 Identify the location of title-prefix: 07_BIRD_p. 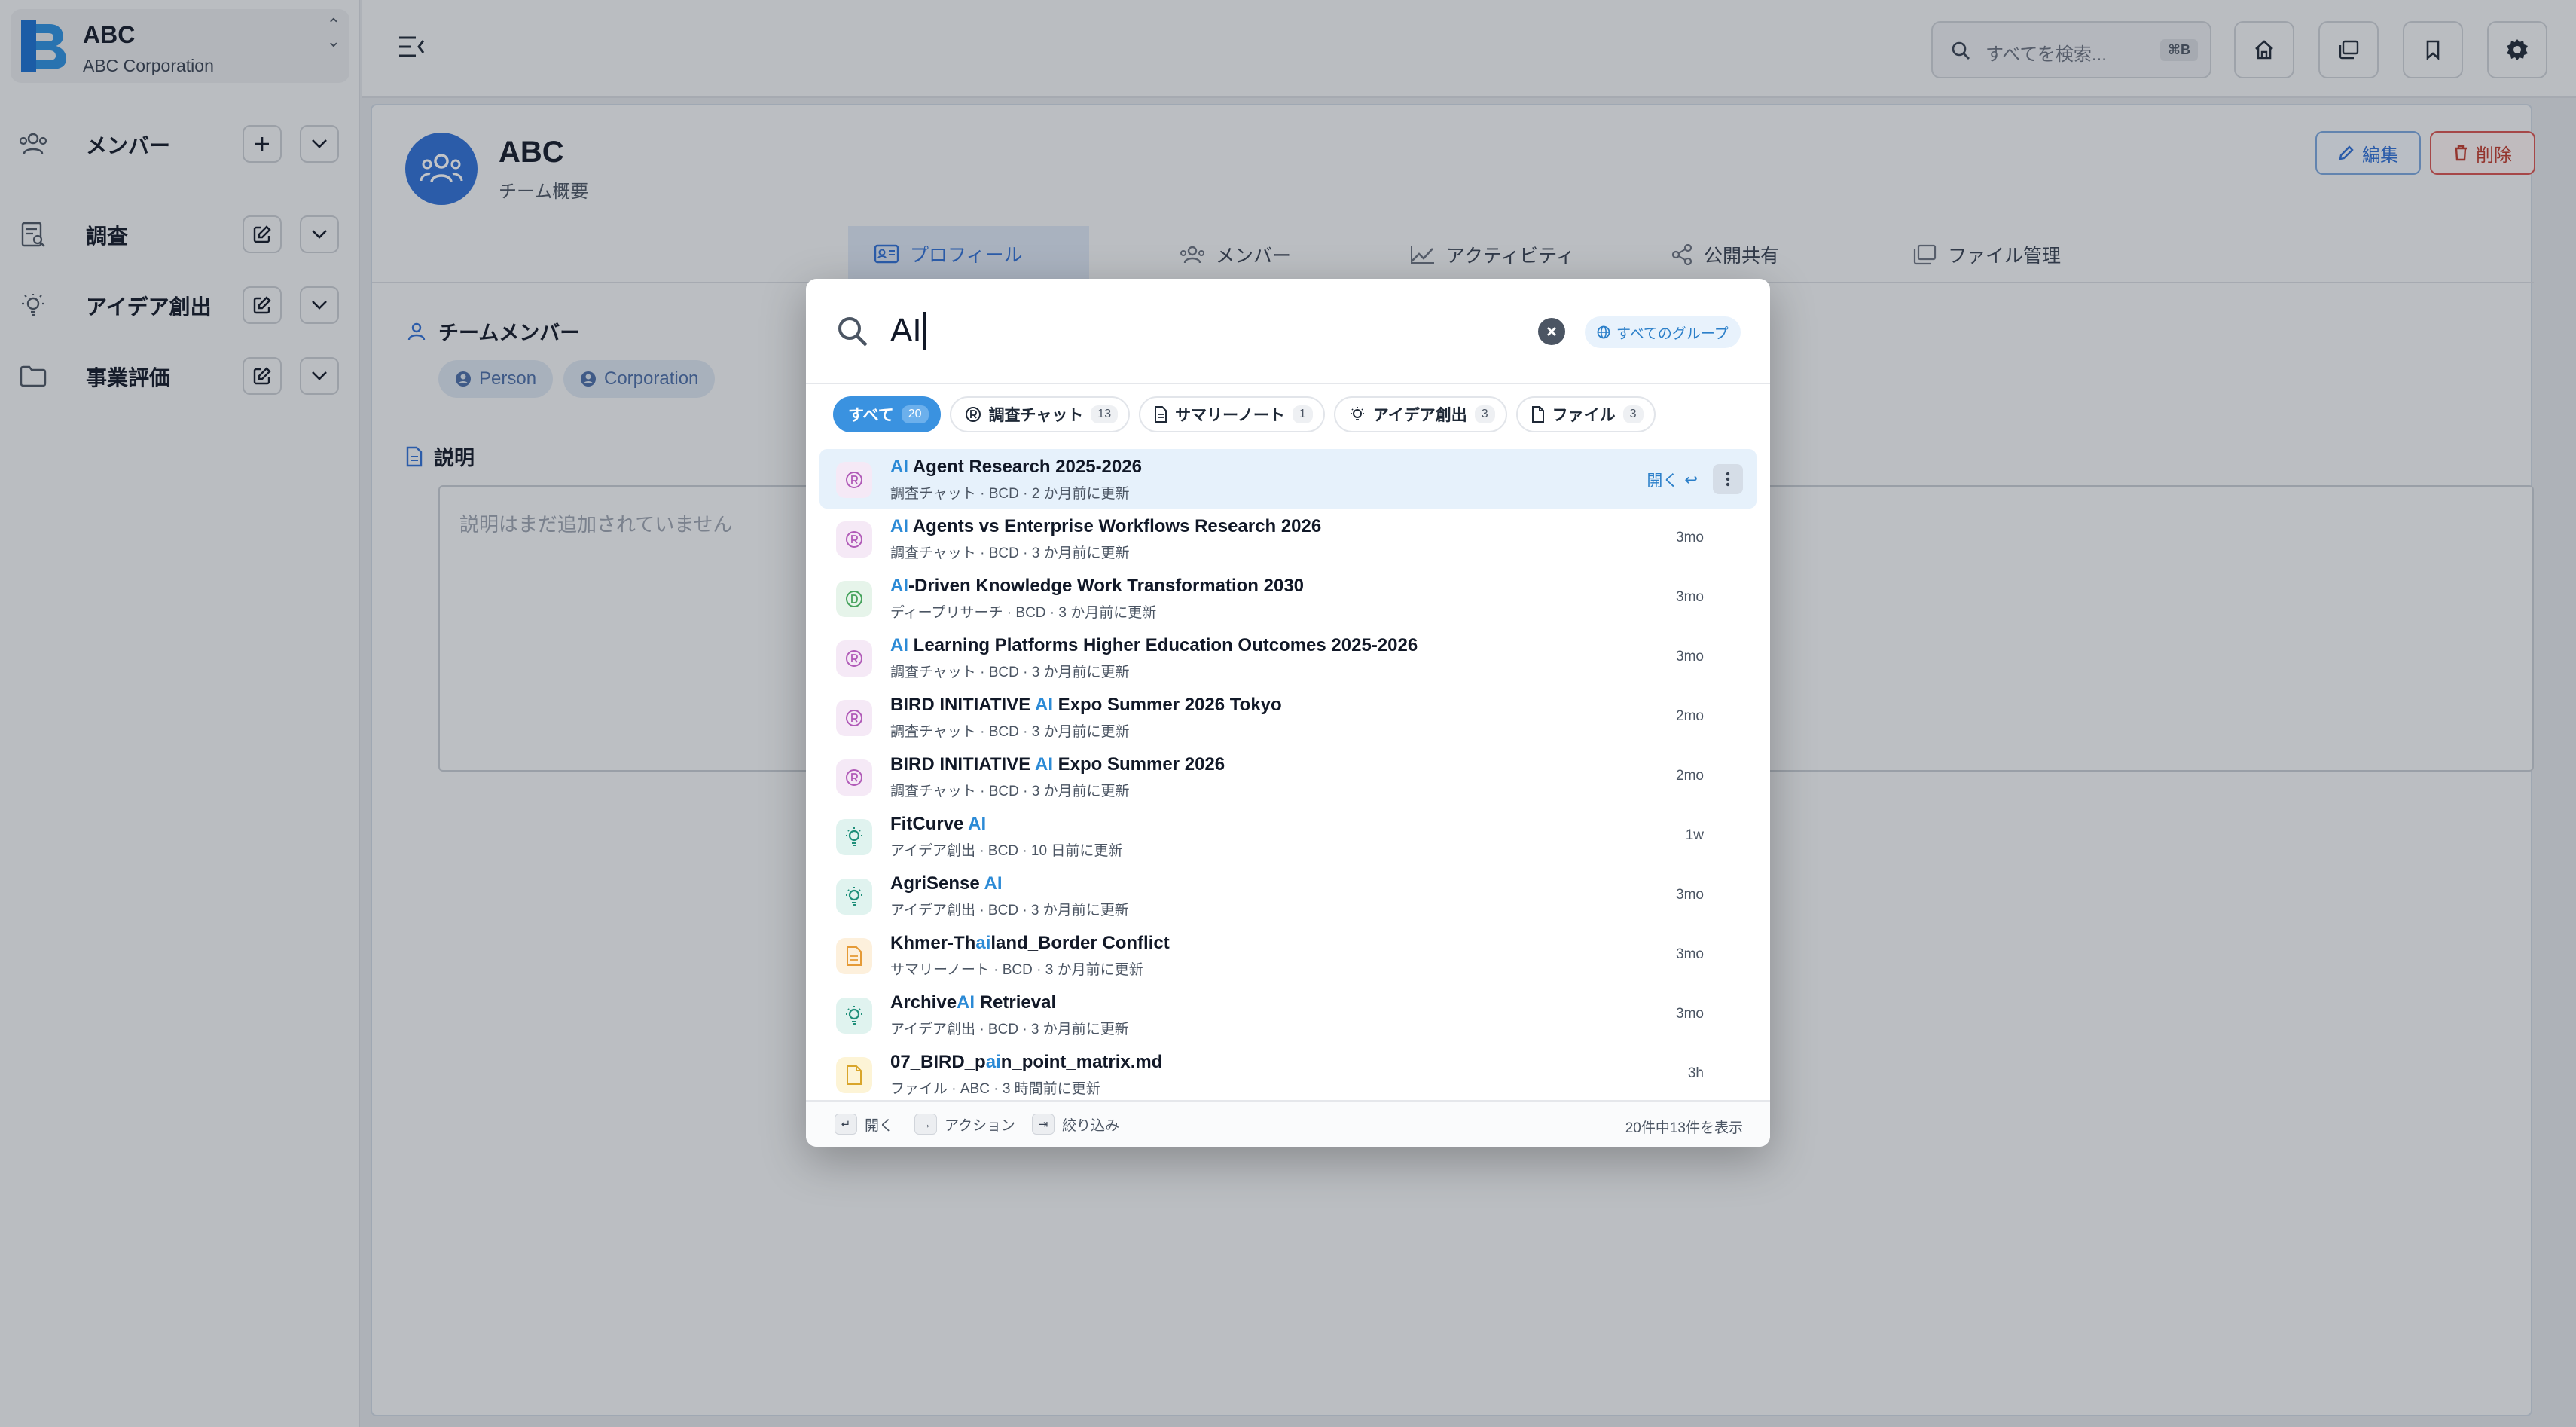
(938, 1062).